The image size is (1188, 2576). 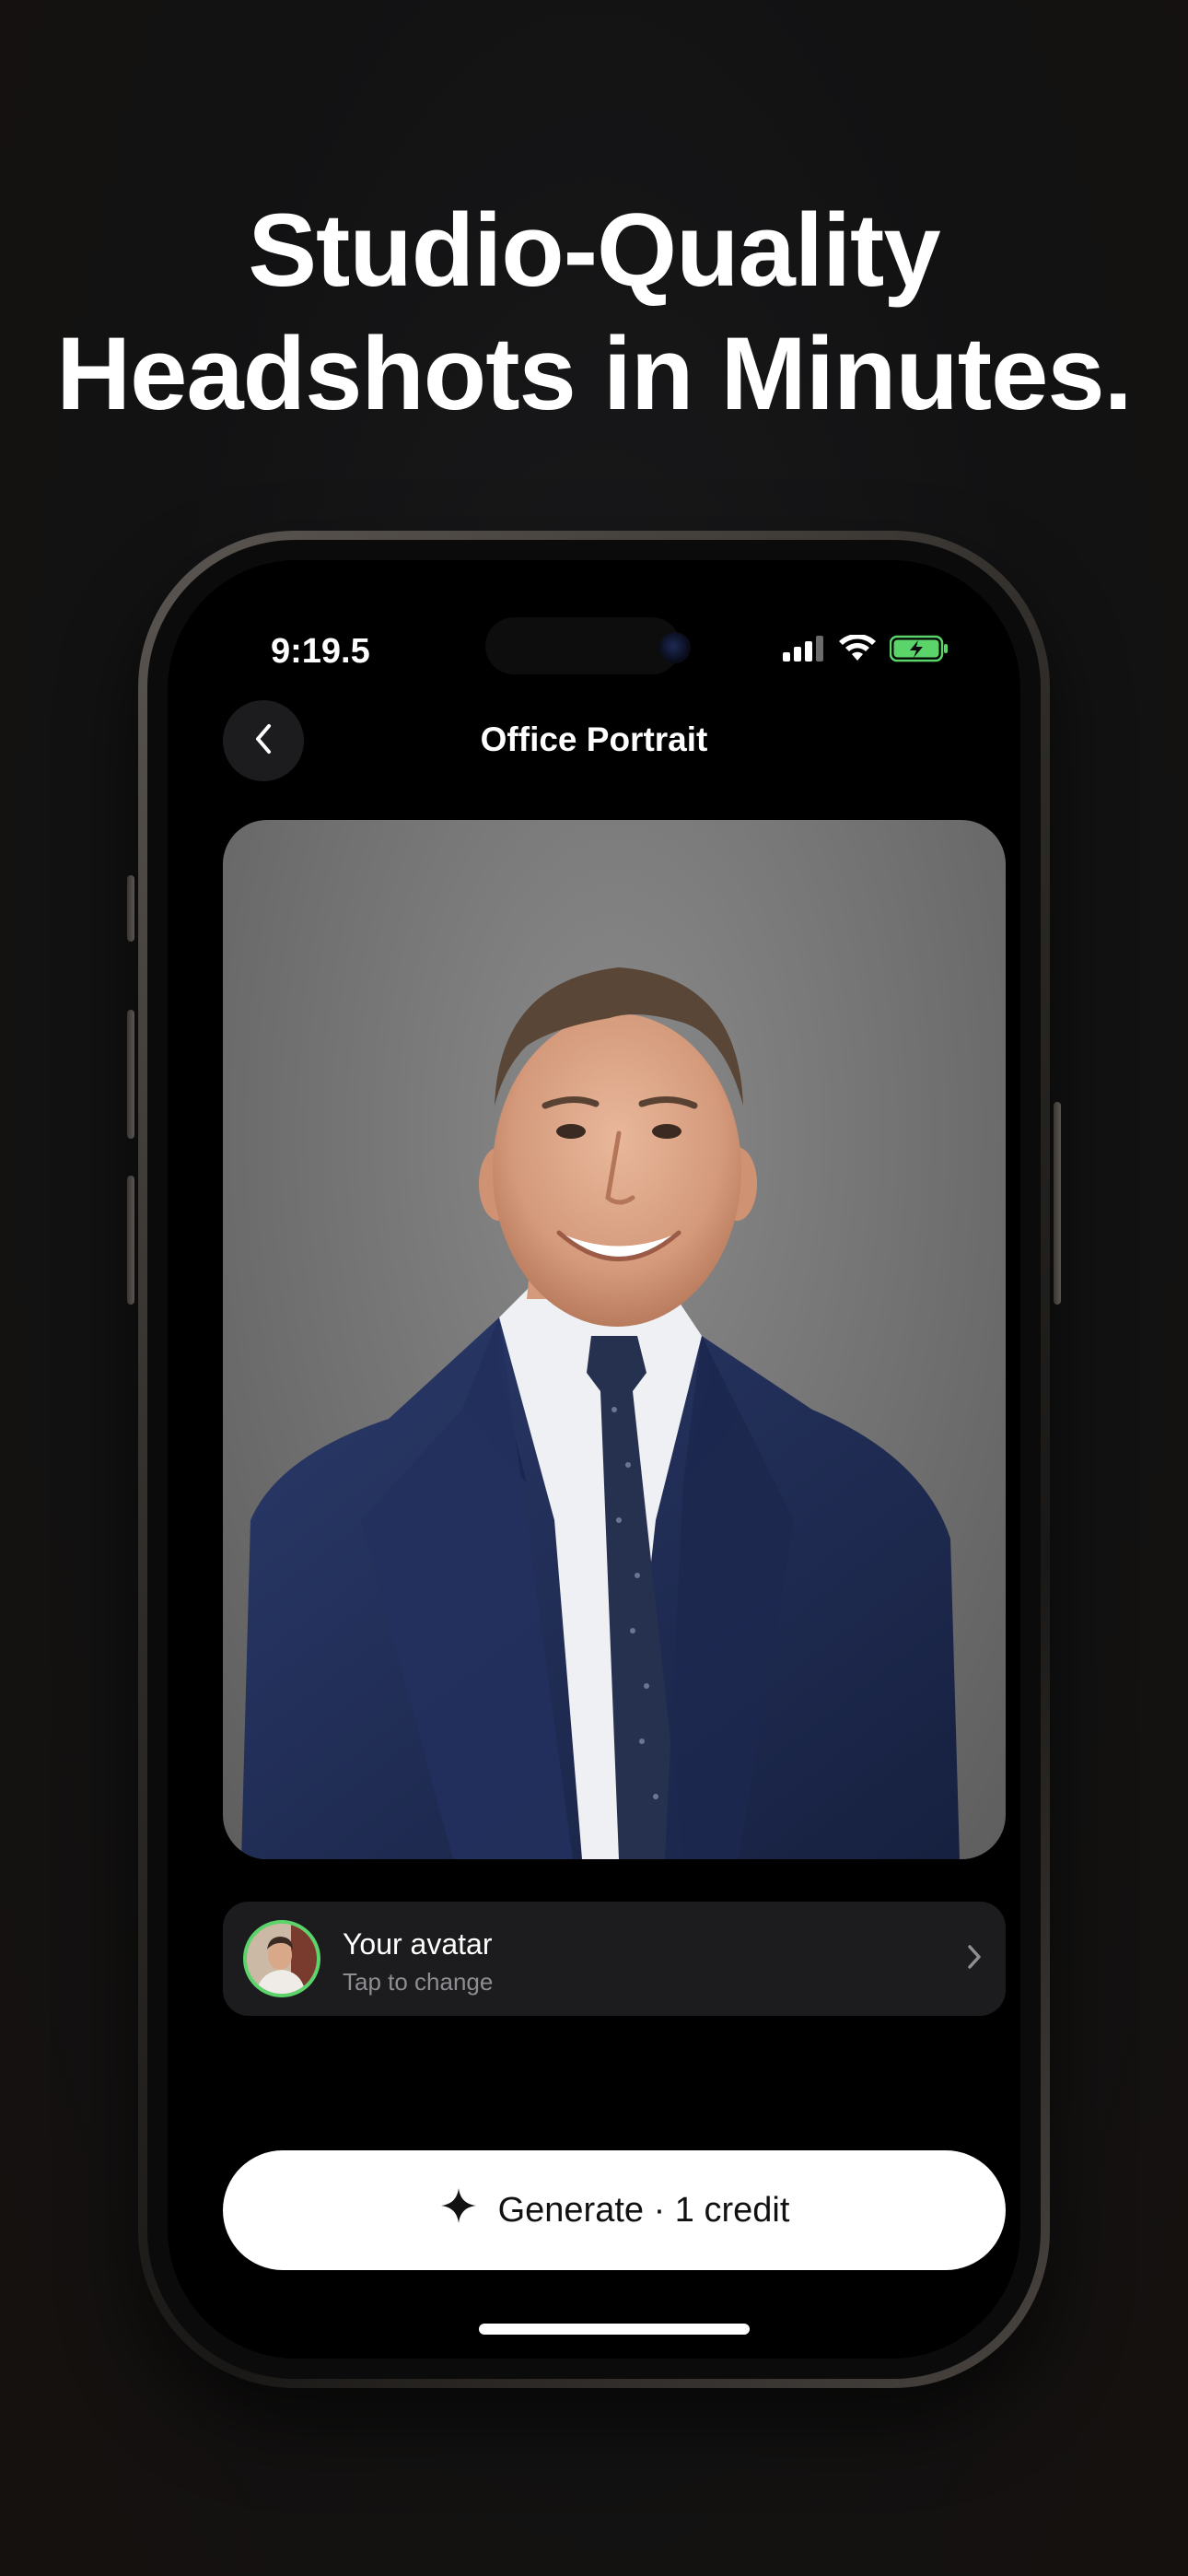 I want to click on power-button, so click(x=1057, y=1203).